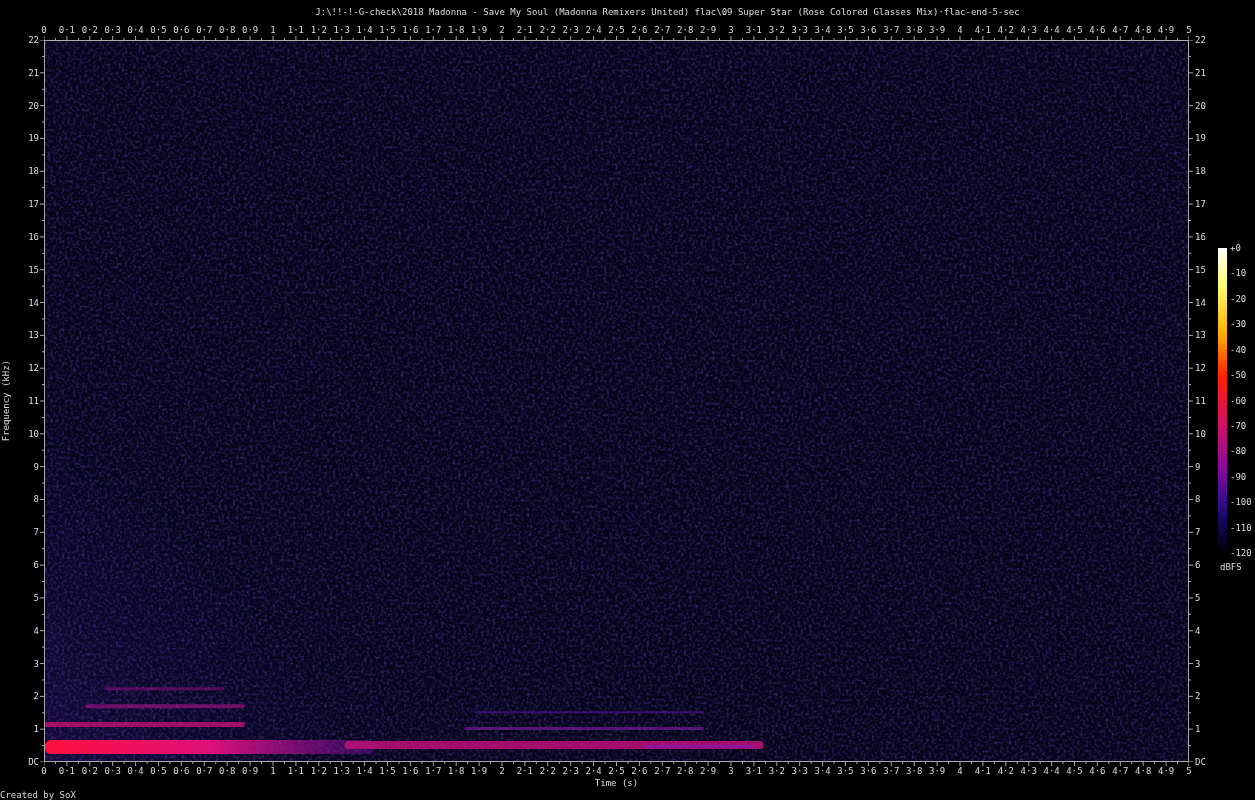 This screenshot has width=1255, height=800. I want to click on tick-label: 8, so click(1198, 499).